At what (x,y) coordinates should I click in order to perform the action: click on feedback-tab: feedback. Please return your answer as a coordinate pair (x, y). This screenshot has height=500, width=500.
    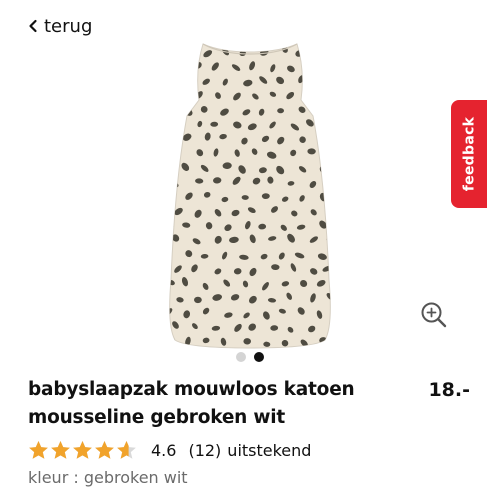
    Looking at the image, I should click on (469, 154).